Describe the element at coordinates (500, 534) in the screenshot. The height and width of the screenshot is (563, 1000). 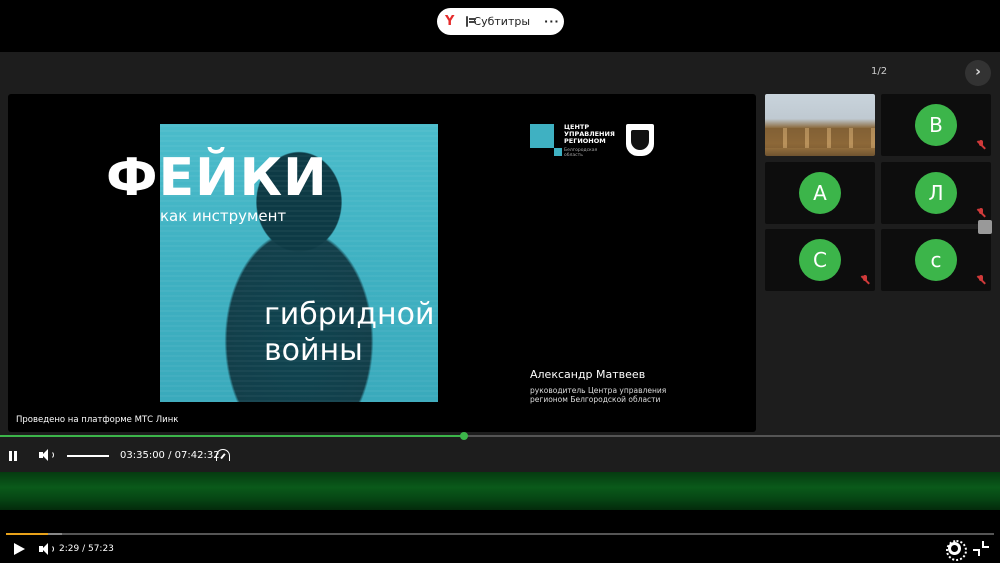
I see `outer-progress-bar` at that location.